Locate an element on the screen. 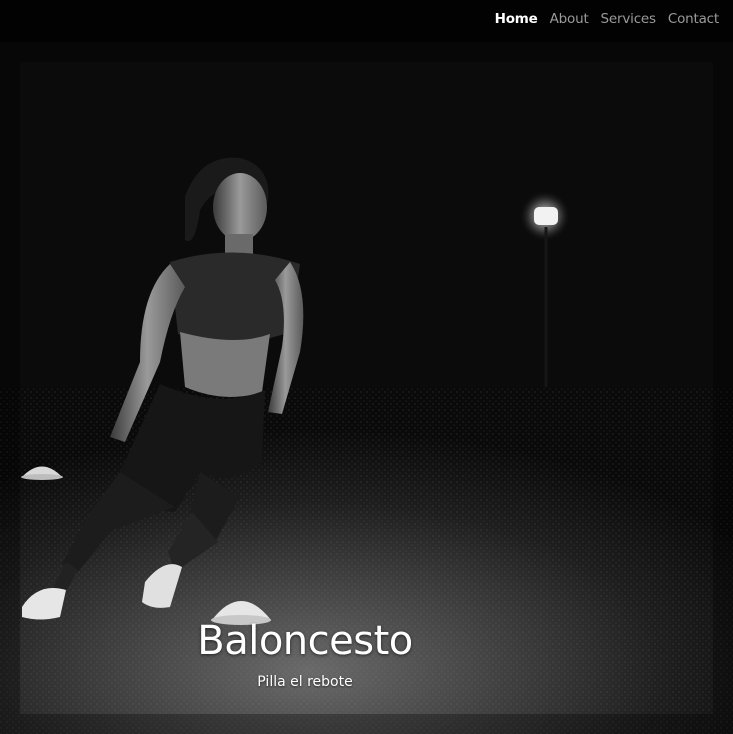  main-nav: Home About Services Contact is located at coordinates (607, 19).